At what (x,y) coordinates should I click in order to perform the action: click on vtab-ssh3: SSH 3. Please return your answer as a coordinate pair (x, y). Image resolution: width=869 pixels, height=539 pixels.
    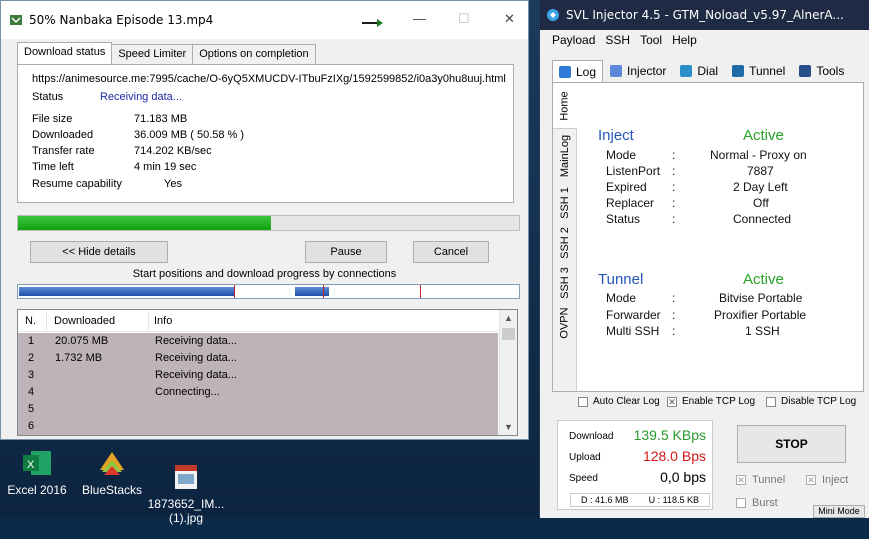
    Looking at the image, I should click on (565, 283).